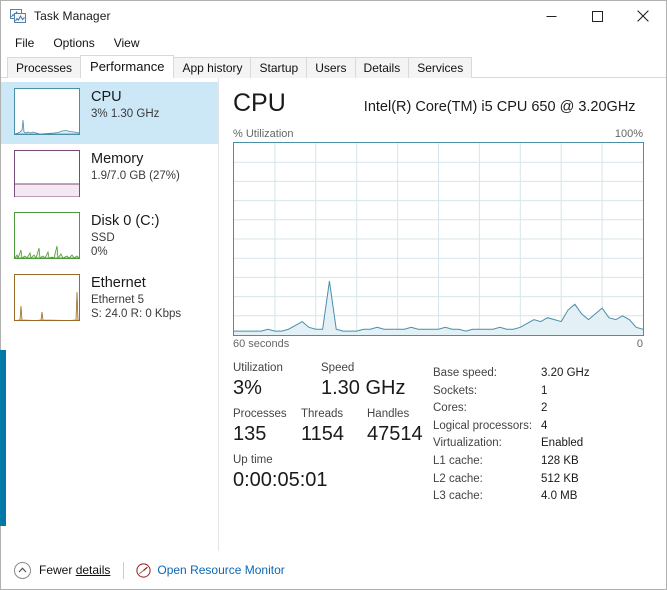 This screenshot has width=667, height=590. Describe the element at coordinates (544, 425) in the screenshot. I see `spec-value: 4` at that location.